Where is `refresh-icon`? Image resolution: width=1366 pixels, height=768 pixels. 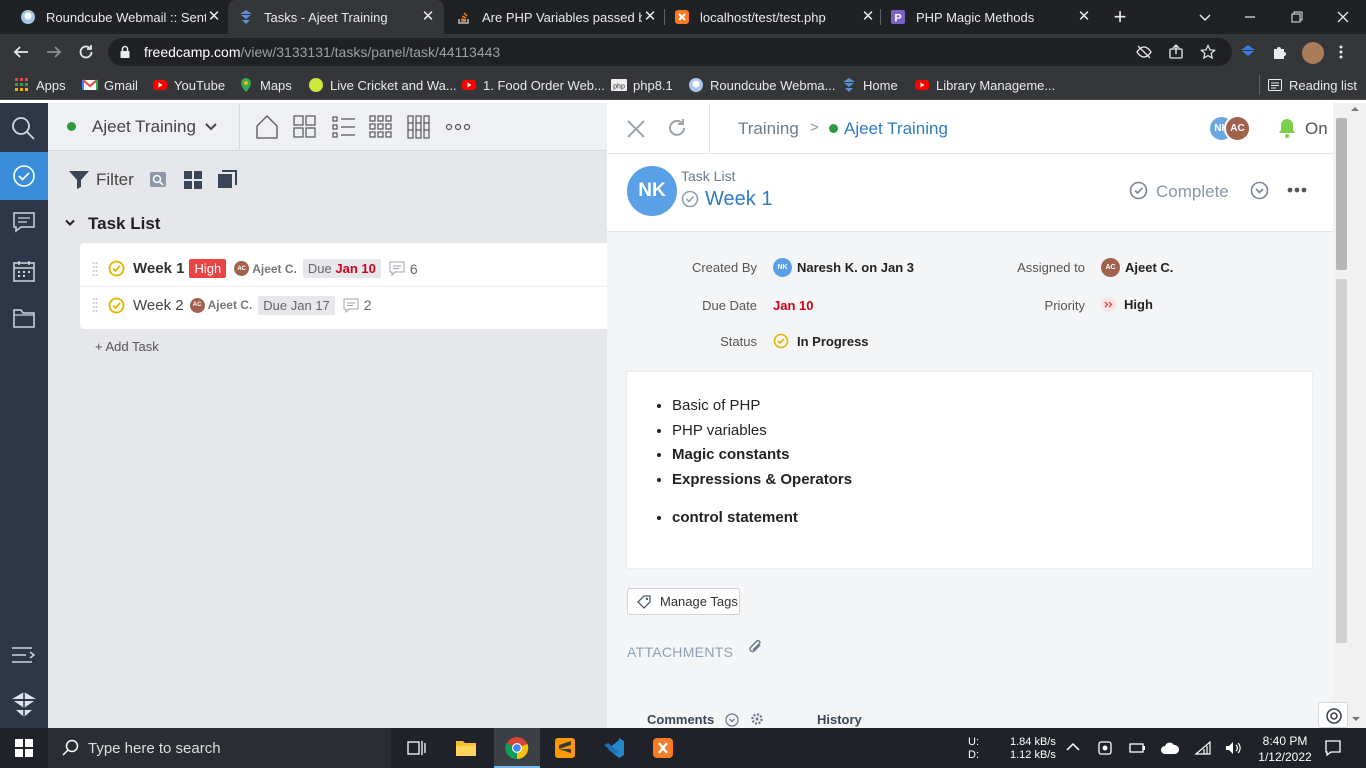 refresh-icon is located at coordinates (677, 128).